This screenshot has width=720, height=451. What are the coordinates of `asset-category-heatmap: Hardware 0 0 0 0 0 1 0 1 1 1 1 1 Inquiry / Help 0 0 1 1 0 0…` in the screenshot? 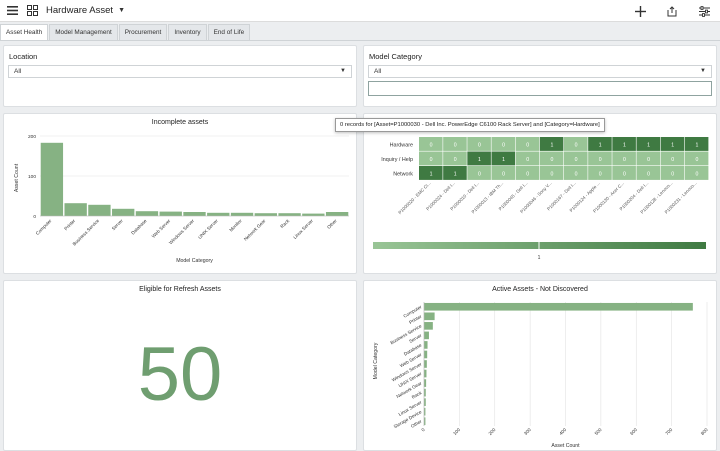 It's located at (541, 199).